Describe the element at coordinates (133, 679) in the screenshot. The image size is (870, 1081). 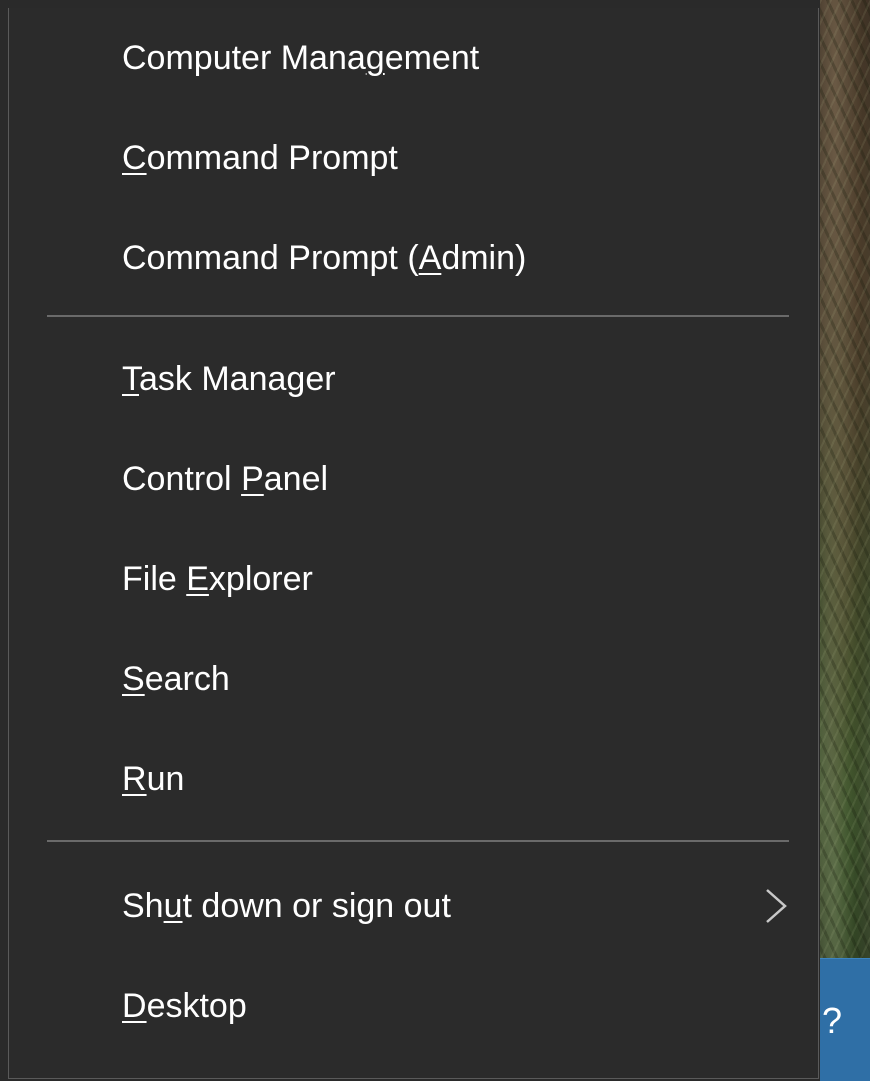
I see `access-key: S` at that location.